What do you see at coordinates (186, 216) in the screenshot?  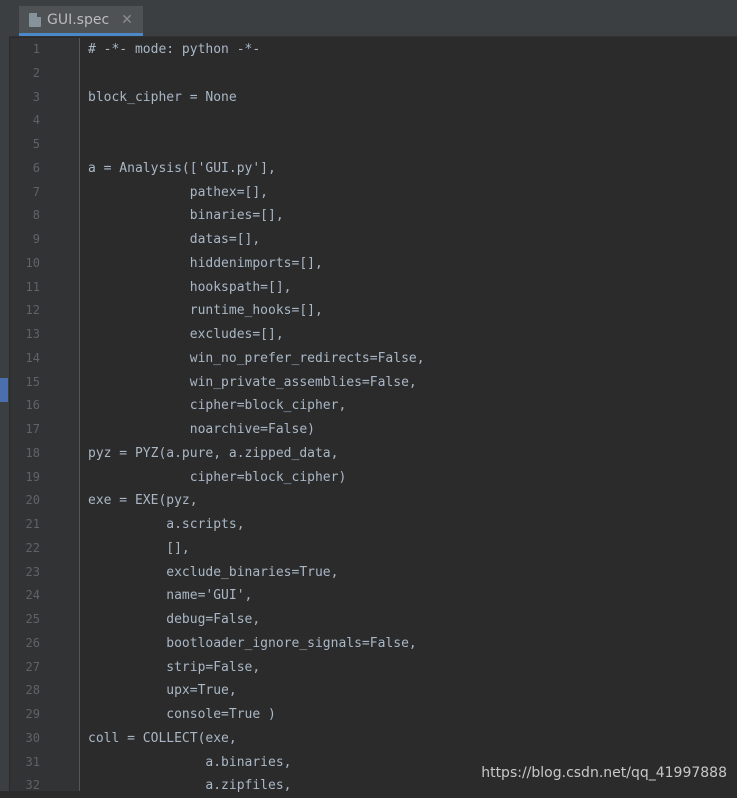 I see `code-line: binaries=[],` at bounding box center [186, 216].